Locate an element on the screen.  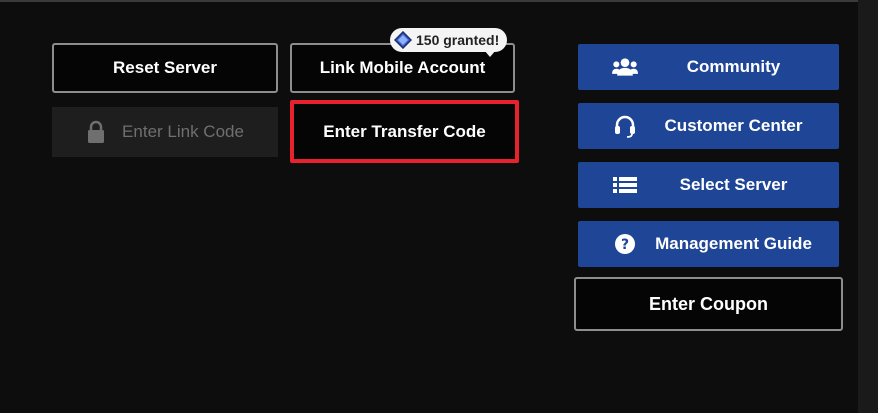
reset-server-label: Reset Server is located at coordinates (165, 67).